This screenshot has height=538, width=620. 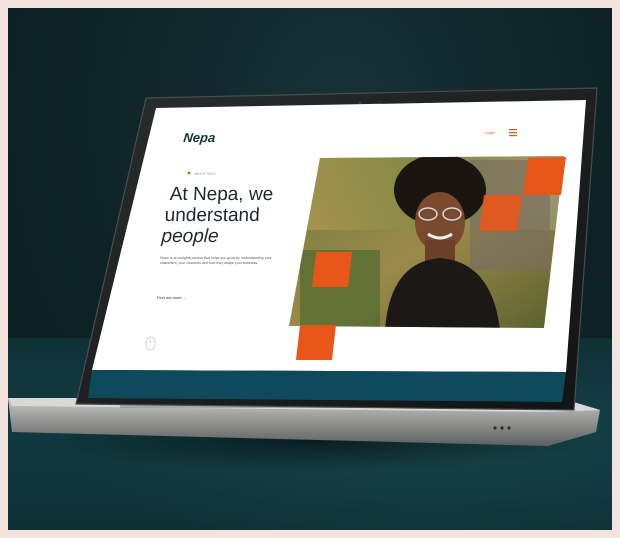 What do you see at coordinates (205, 174) in the screenshot?
I see `hero-eyebrow: ABOUT NEPA` at bounding box center [205, 174].